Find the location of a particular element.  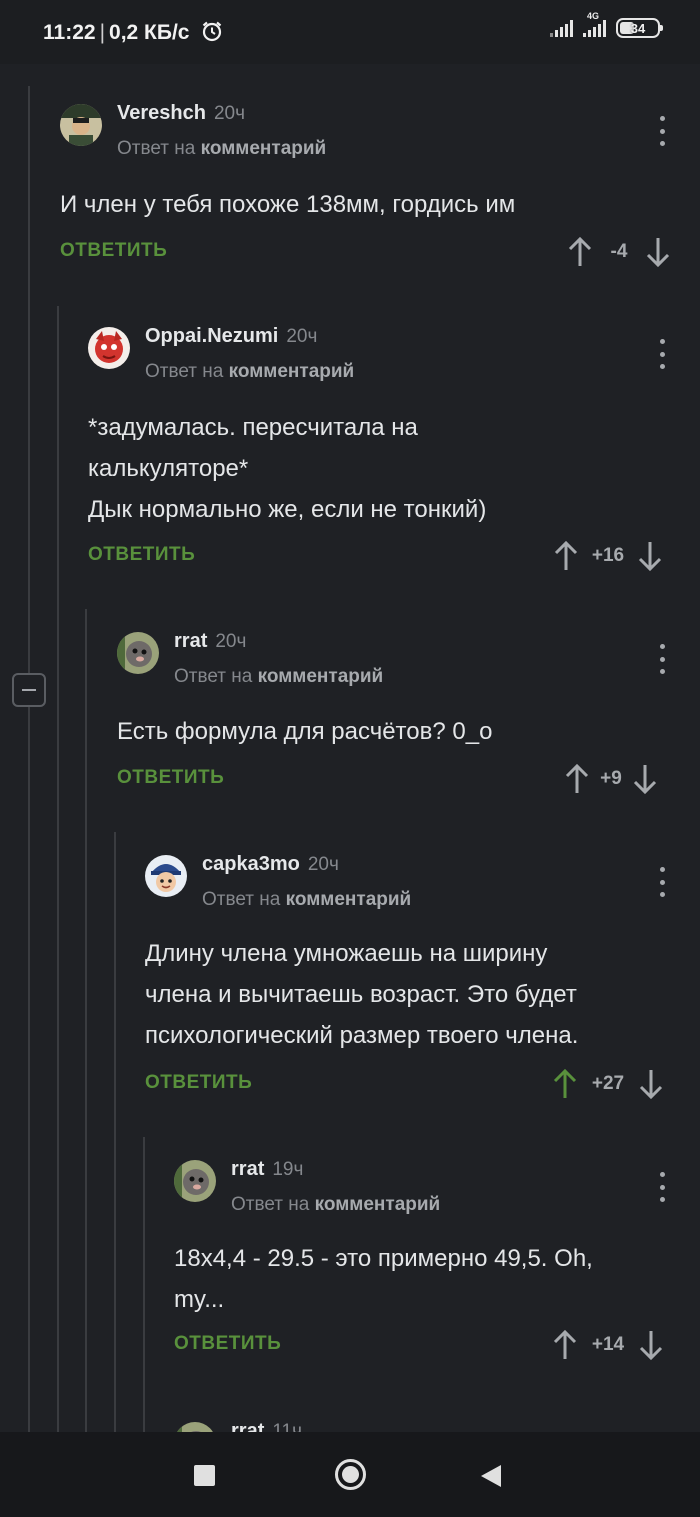

score: +14 is located at coordinates (608, 1344).